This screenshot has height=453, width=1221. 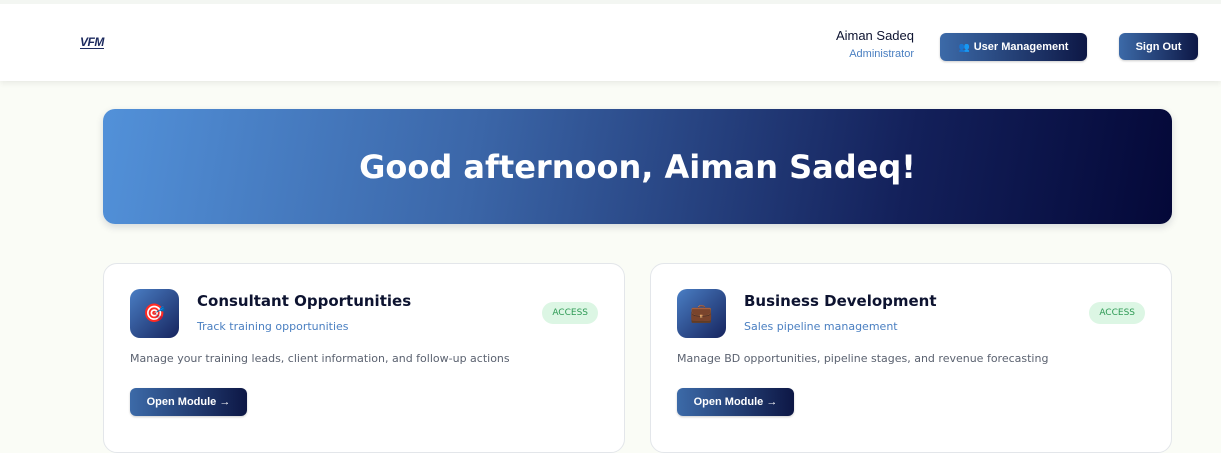 What do you see at coordinates (821, 326) in the screenshot?
I see `card-subtitle: Sales pipeline management` at bounding box center [821, 326].